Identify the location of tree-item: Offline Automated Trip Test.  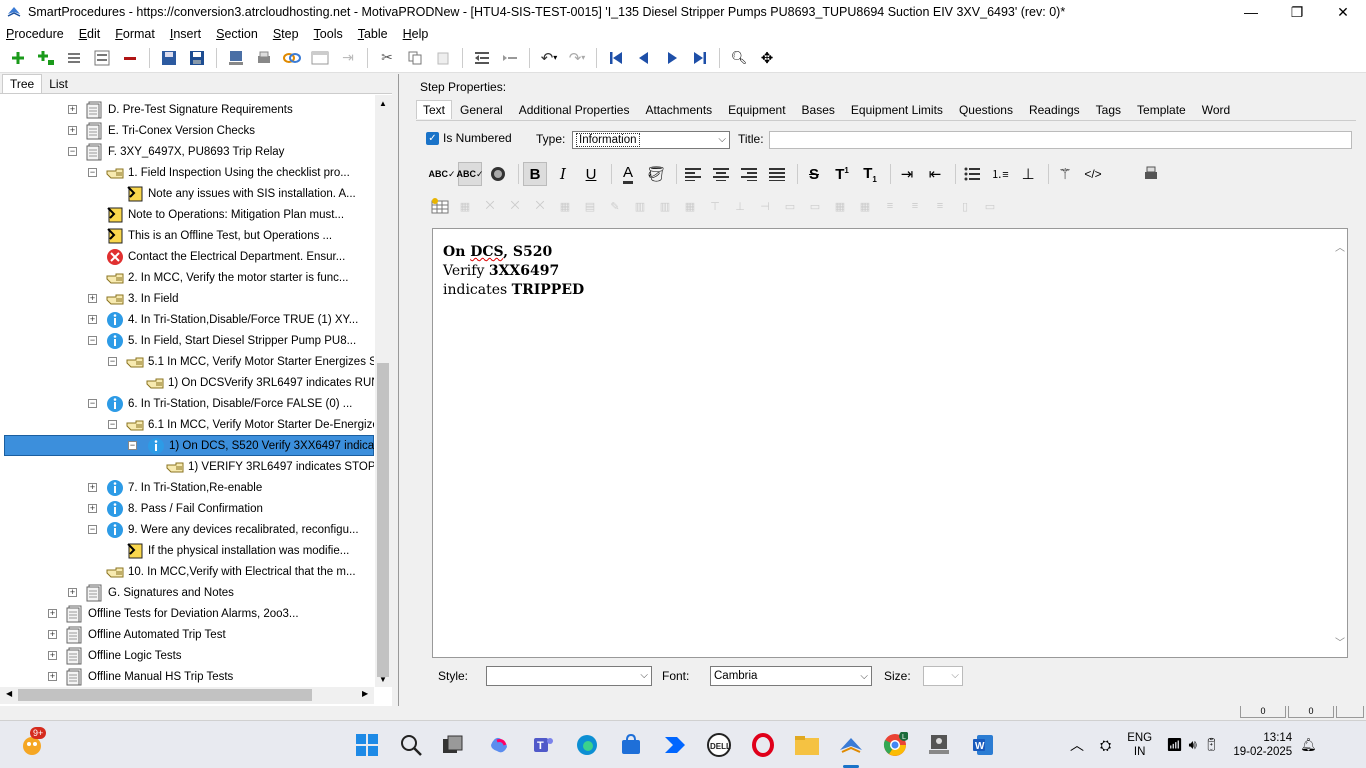
(146, 634).